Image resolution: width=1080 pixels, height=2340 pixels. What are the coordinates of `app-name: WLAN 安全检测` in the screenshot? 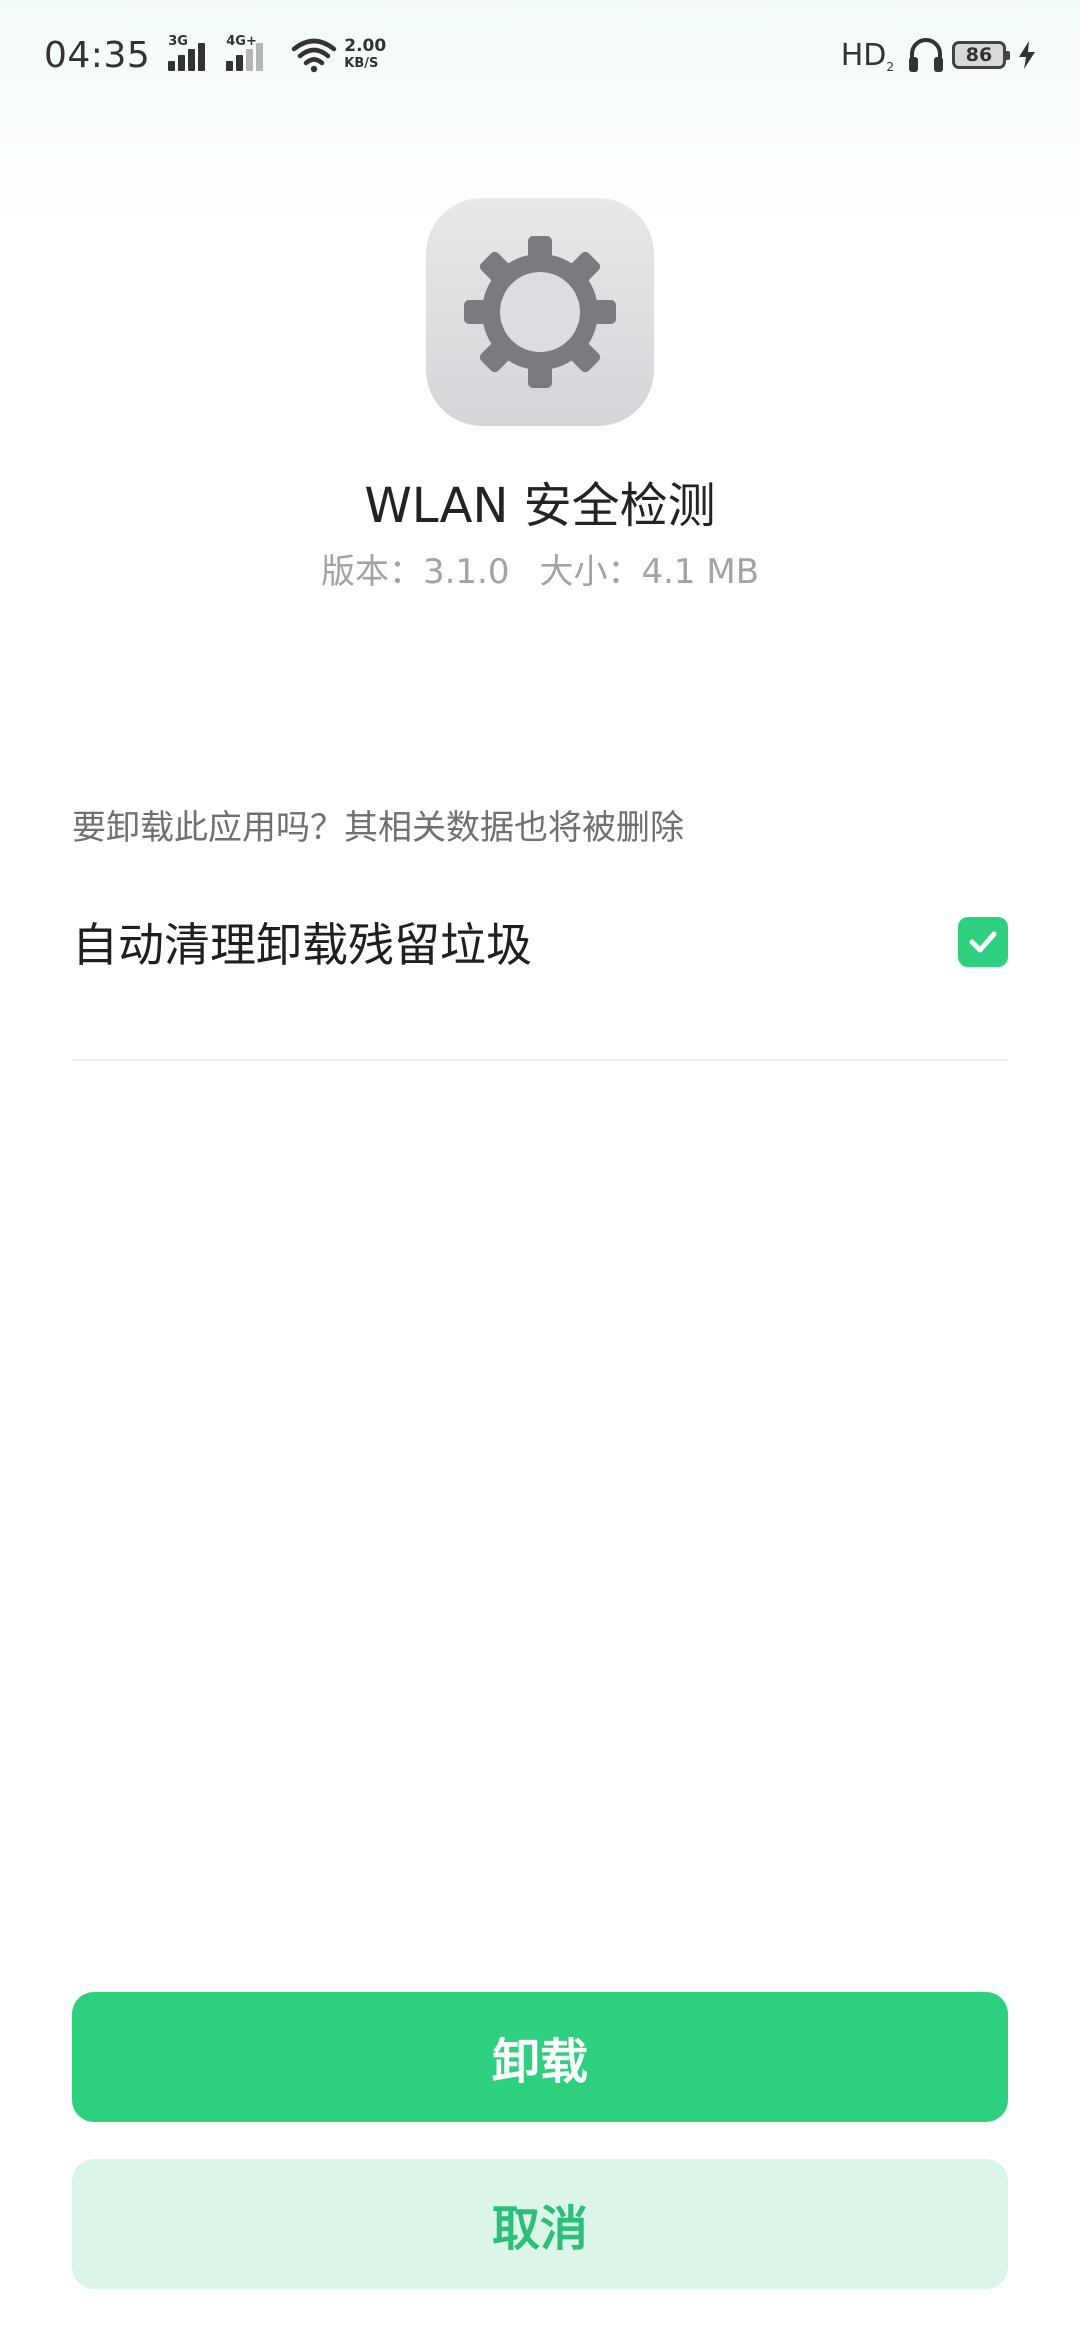 It's located at (540, 506).